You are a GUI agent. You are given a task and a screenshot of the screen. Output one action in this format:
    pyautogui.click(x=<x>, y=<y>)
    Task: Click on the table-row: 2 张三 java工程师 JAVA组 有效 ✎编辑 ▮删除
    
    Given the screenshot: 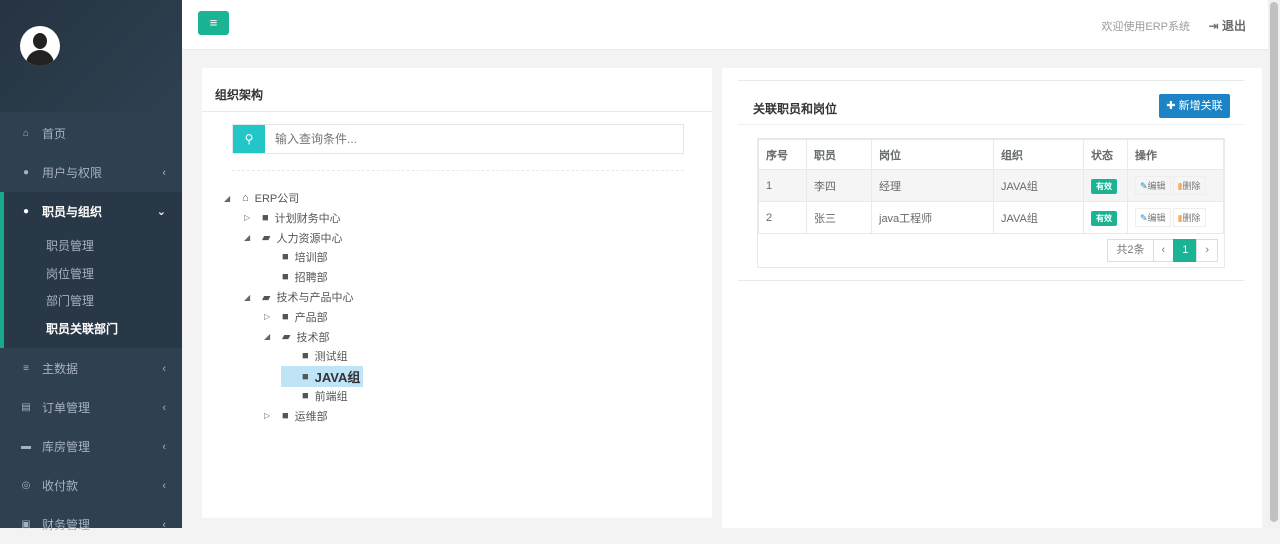 What is the action you would take?
    pyautogui.click(x=991, y=217)
    